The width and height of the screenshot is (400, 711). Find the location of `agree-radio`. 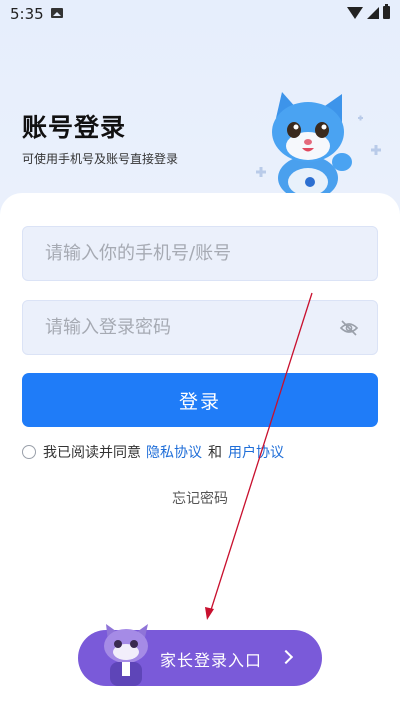

agree-radio is located at coordinates (29, 452).